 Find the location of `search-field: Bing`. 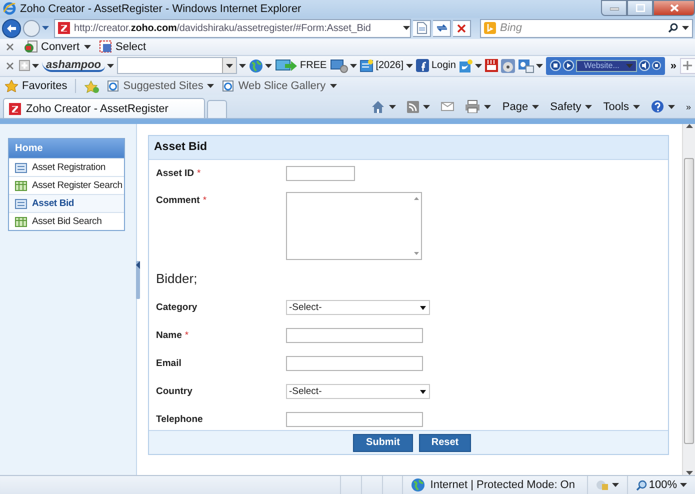

search-field: Bing is located at coordinates (582, 28).